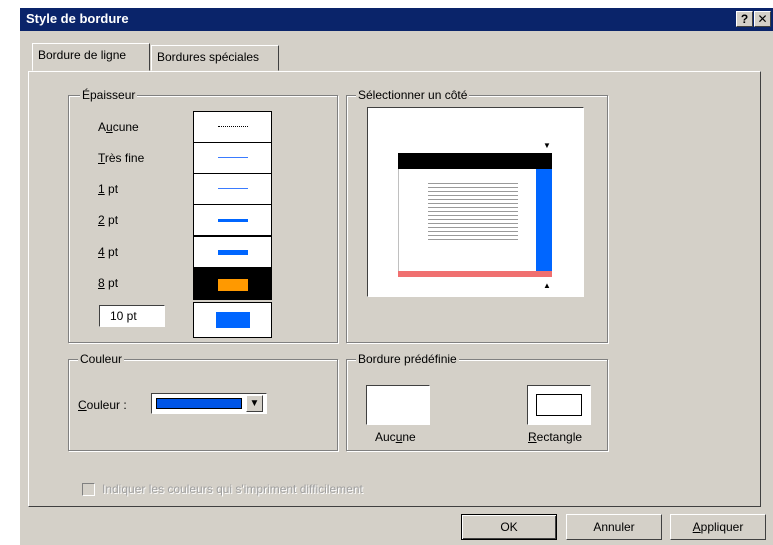 Image resolution: width=773 pixels, height=545 pixels. What do you see at coordinates (101, 359) in the screenshot?
I see `couleur-group-title: Couleur` at bounding box center [101, 359].